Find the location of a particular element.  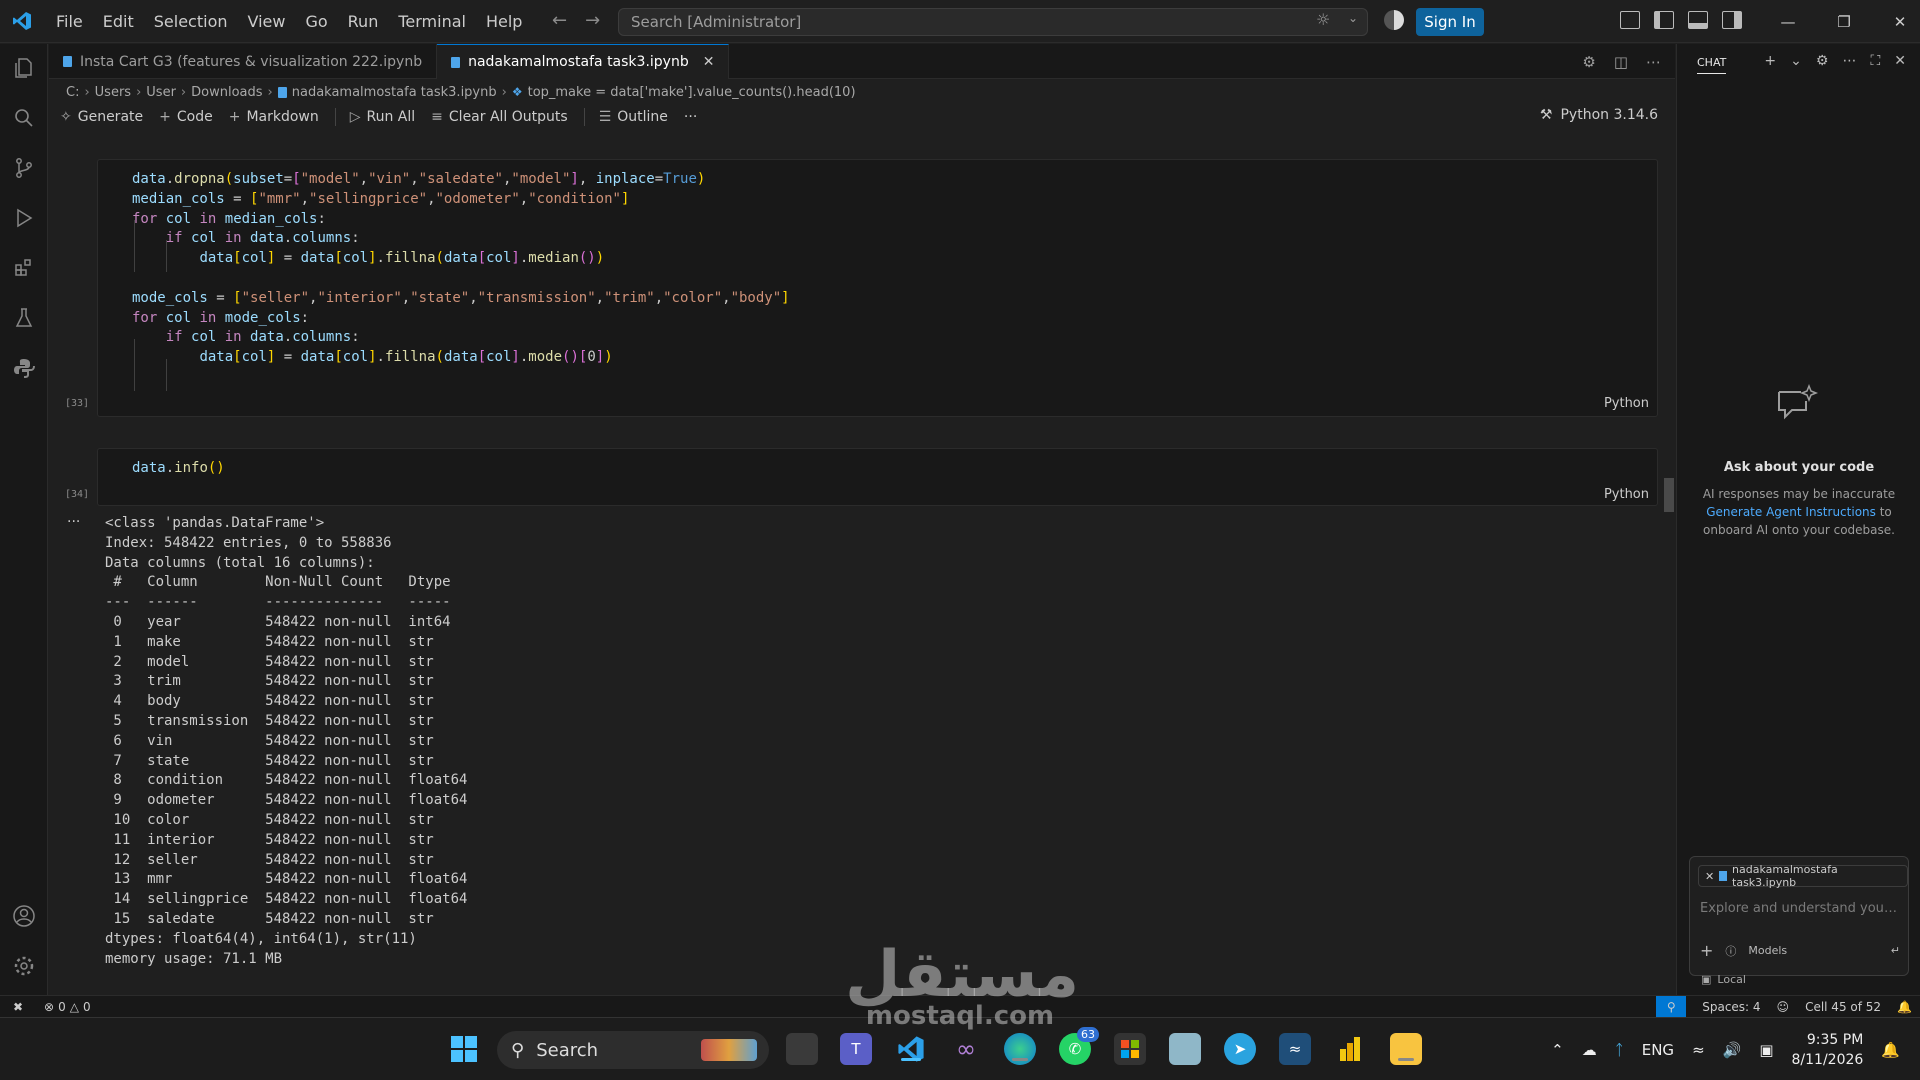

telegram-icon: ➤ is located at coordinates (1240, 1049).